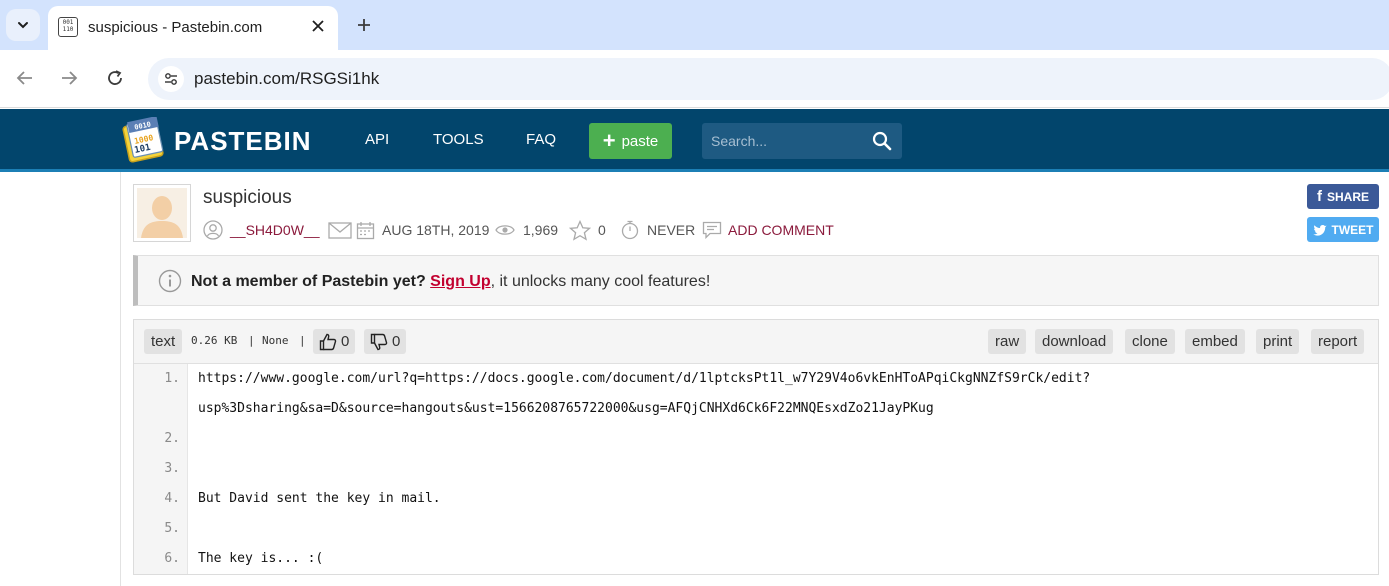  I want to click on share-twitter-button: TWEET, so click(1343, 229).